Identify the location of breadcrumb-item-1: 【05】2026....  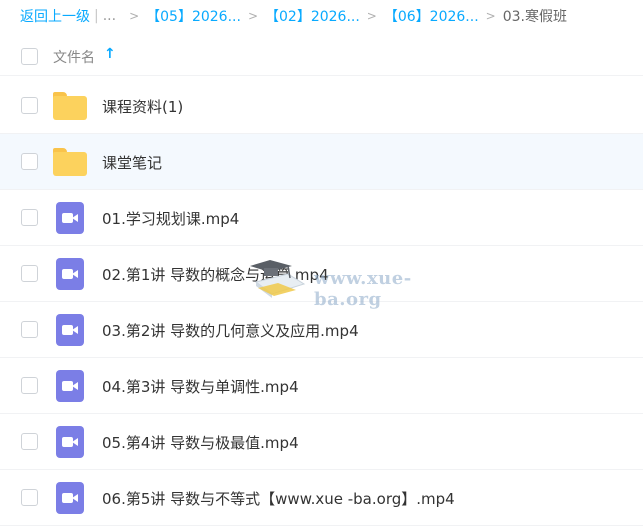
(193, 16).